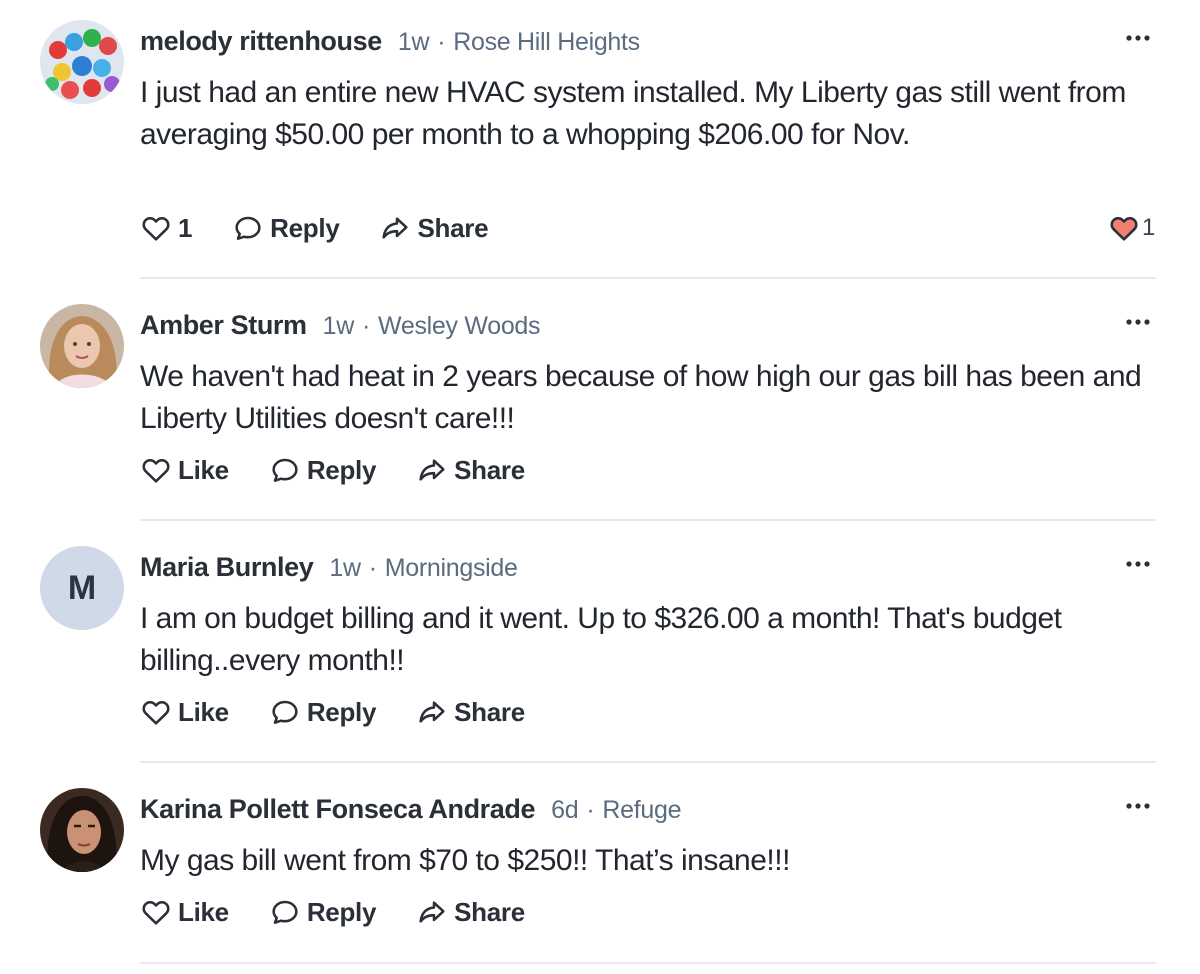 This screenshot has width=1200, height=974. Describe the element at coordinates (390, 43) in the screenshot. I see `comment-header: melody rittenhouse 1w · Rose Hill Heights` at that location.